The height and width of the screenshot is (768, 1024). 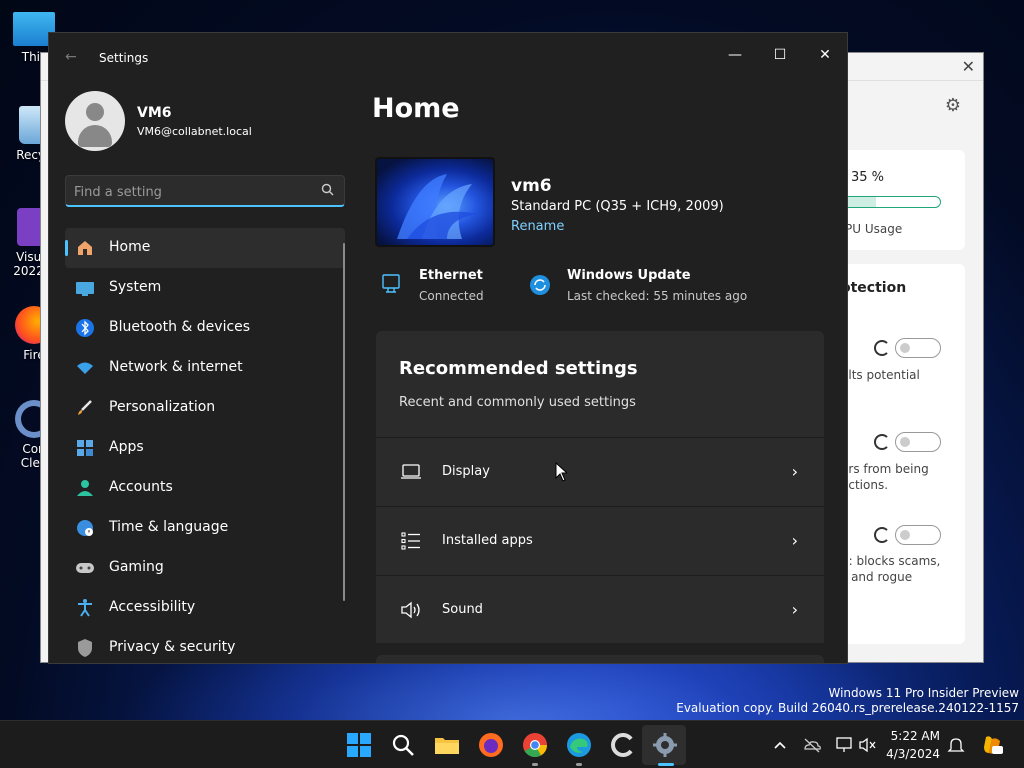 I want to click on sidebar-item-privacy: Privacy & security, so click(x=205, y=645).